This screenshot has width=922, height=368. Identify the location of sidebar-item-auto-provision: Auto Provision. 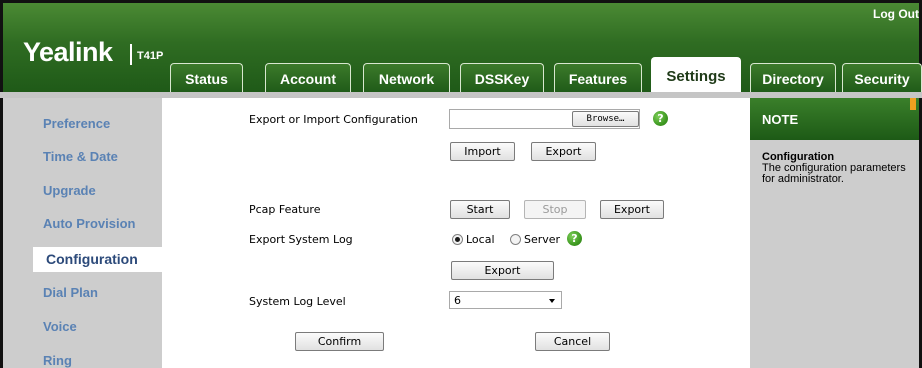
(89, 223).